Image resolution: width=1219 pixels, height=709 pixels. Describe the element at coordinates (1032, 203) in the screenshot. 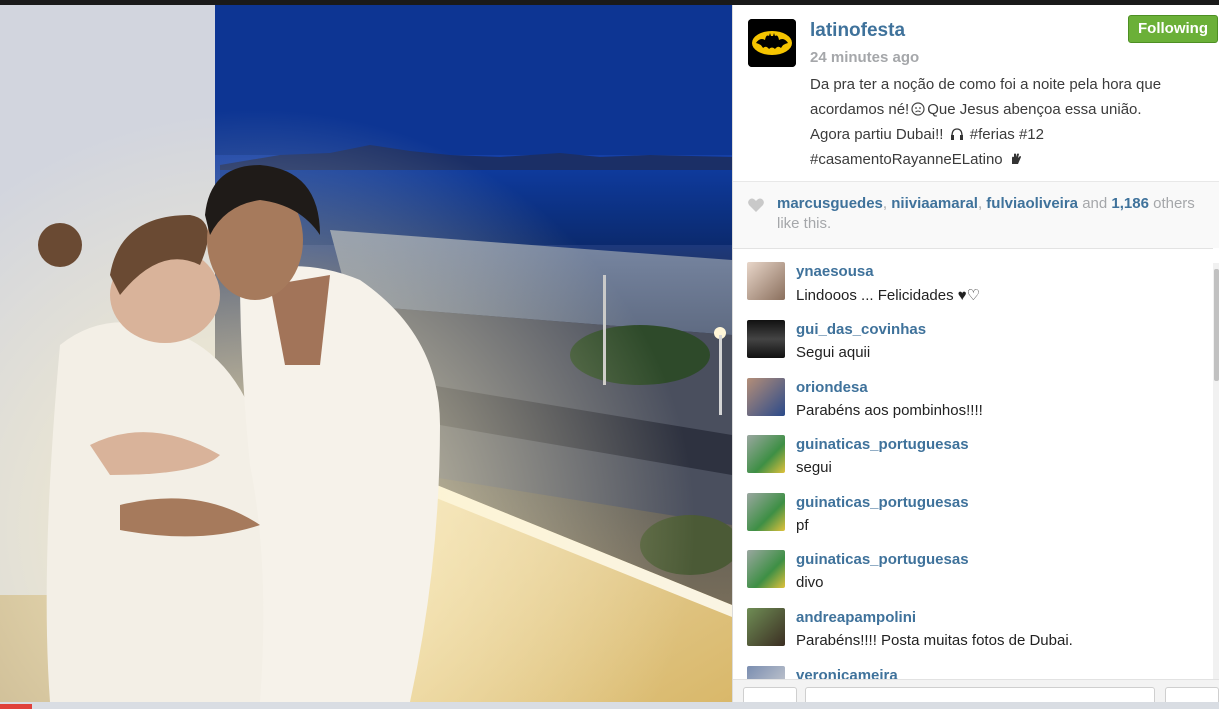

I see `liker-3: fulviaoliveira` at that location.